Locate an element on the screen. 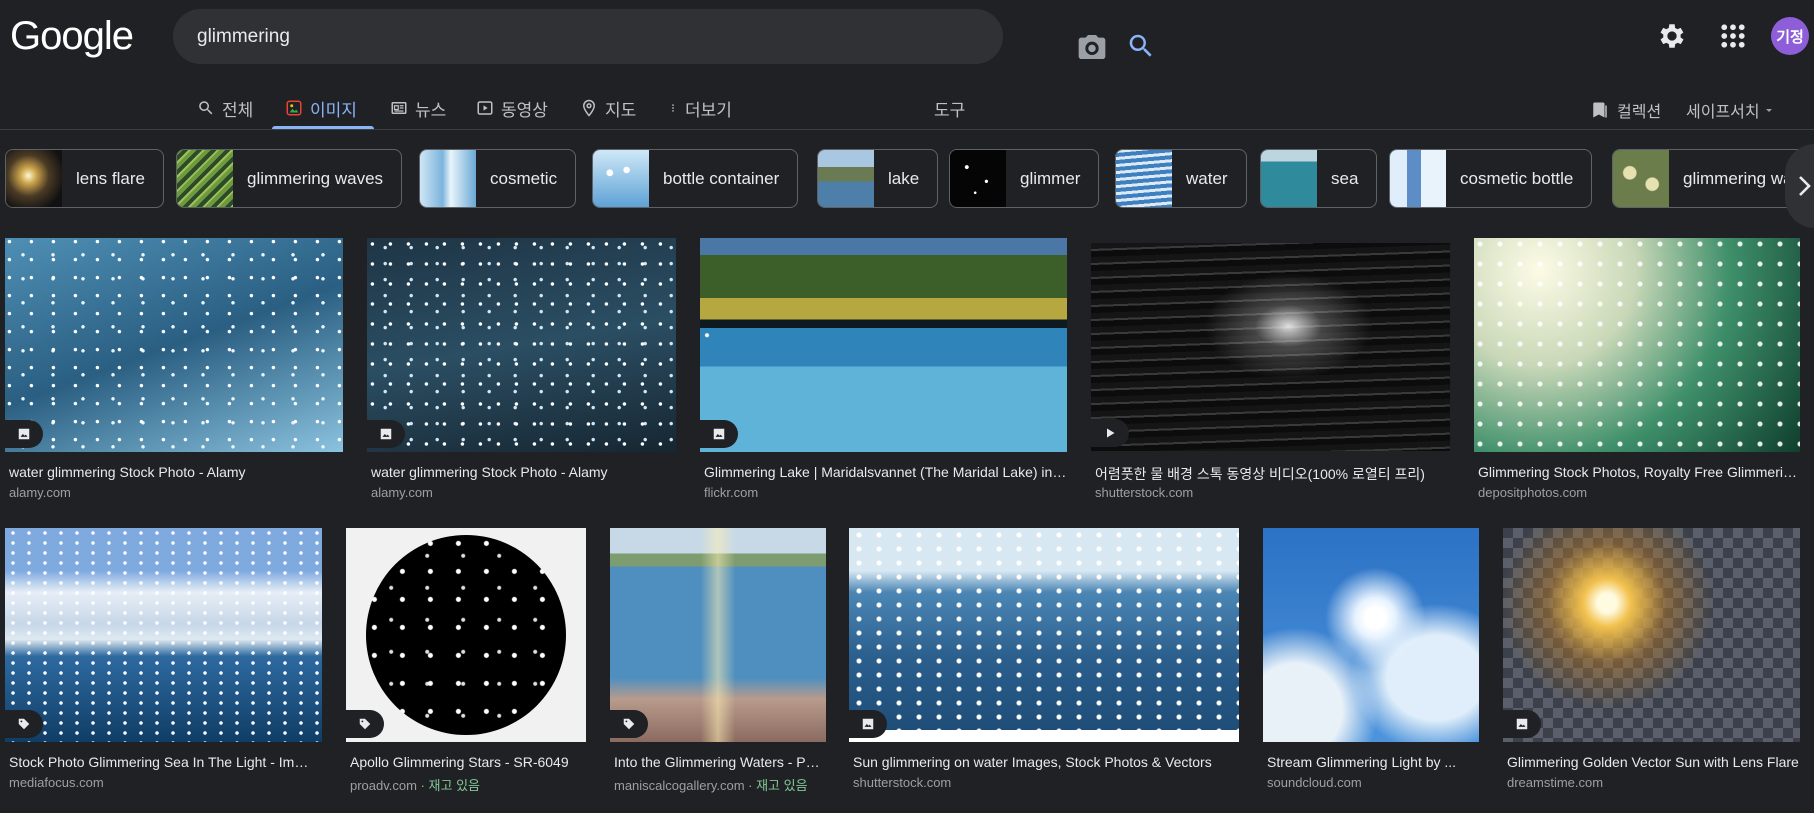 This screenshot has height=813, width=1814. chip-bottle-container: bottle container is located at coordinates (695, 178).